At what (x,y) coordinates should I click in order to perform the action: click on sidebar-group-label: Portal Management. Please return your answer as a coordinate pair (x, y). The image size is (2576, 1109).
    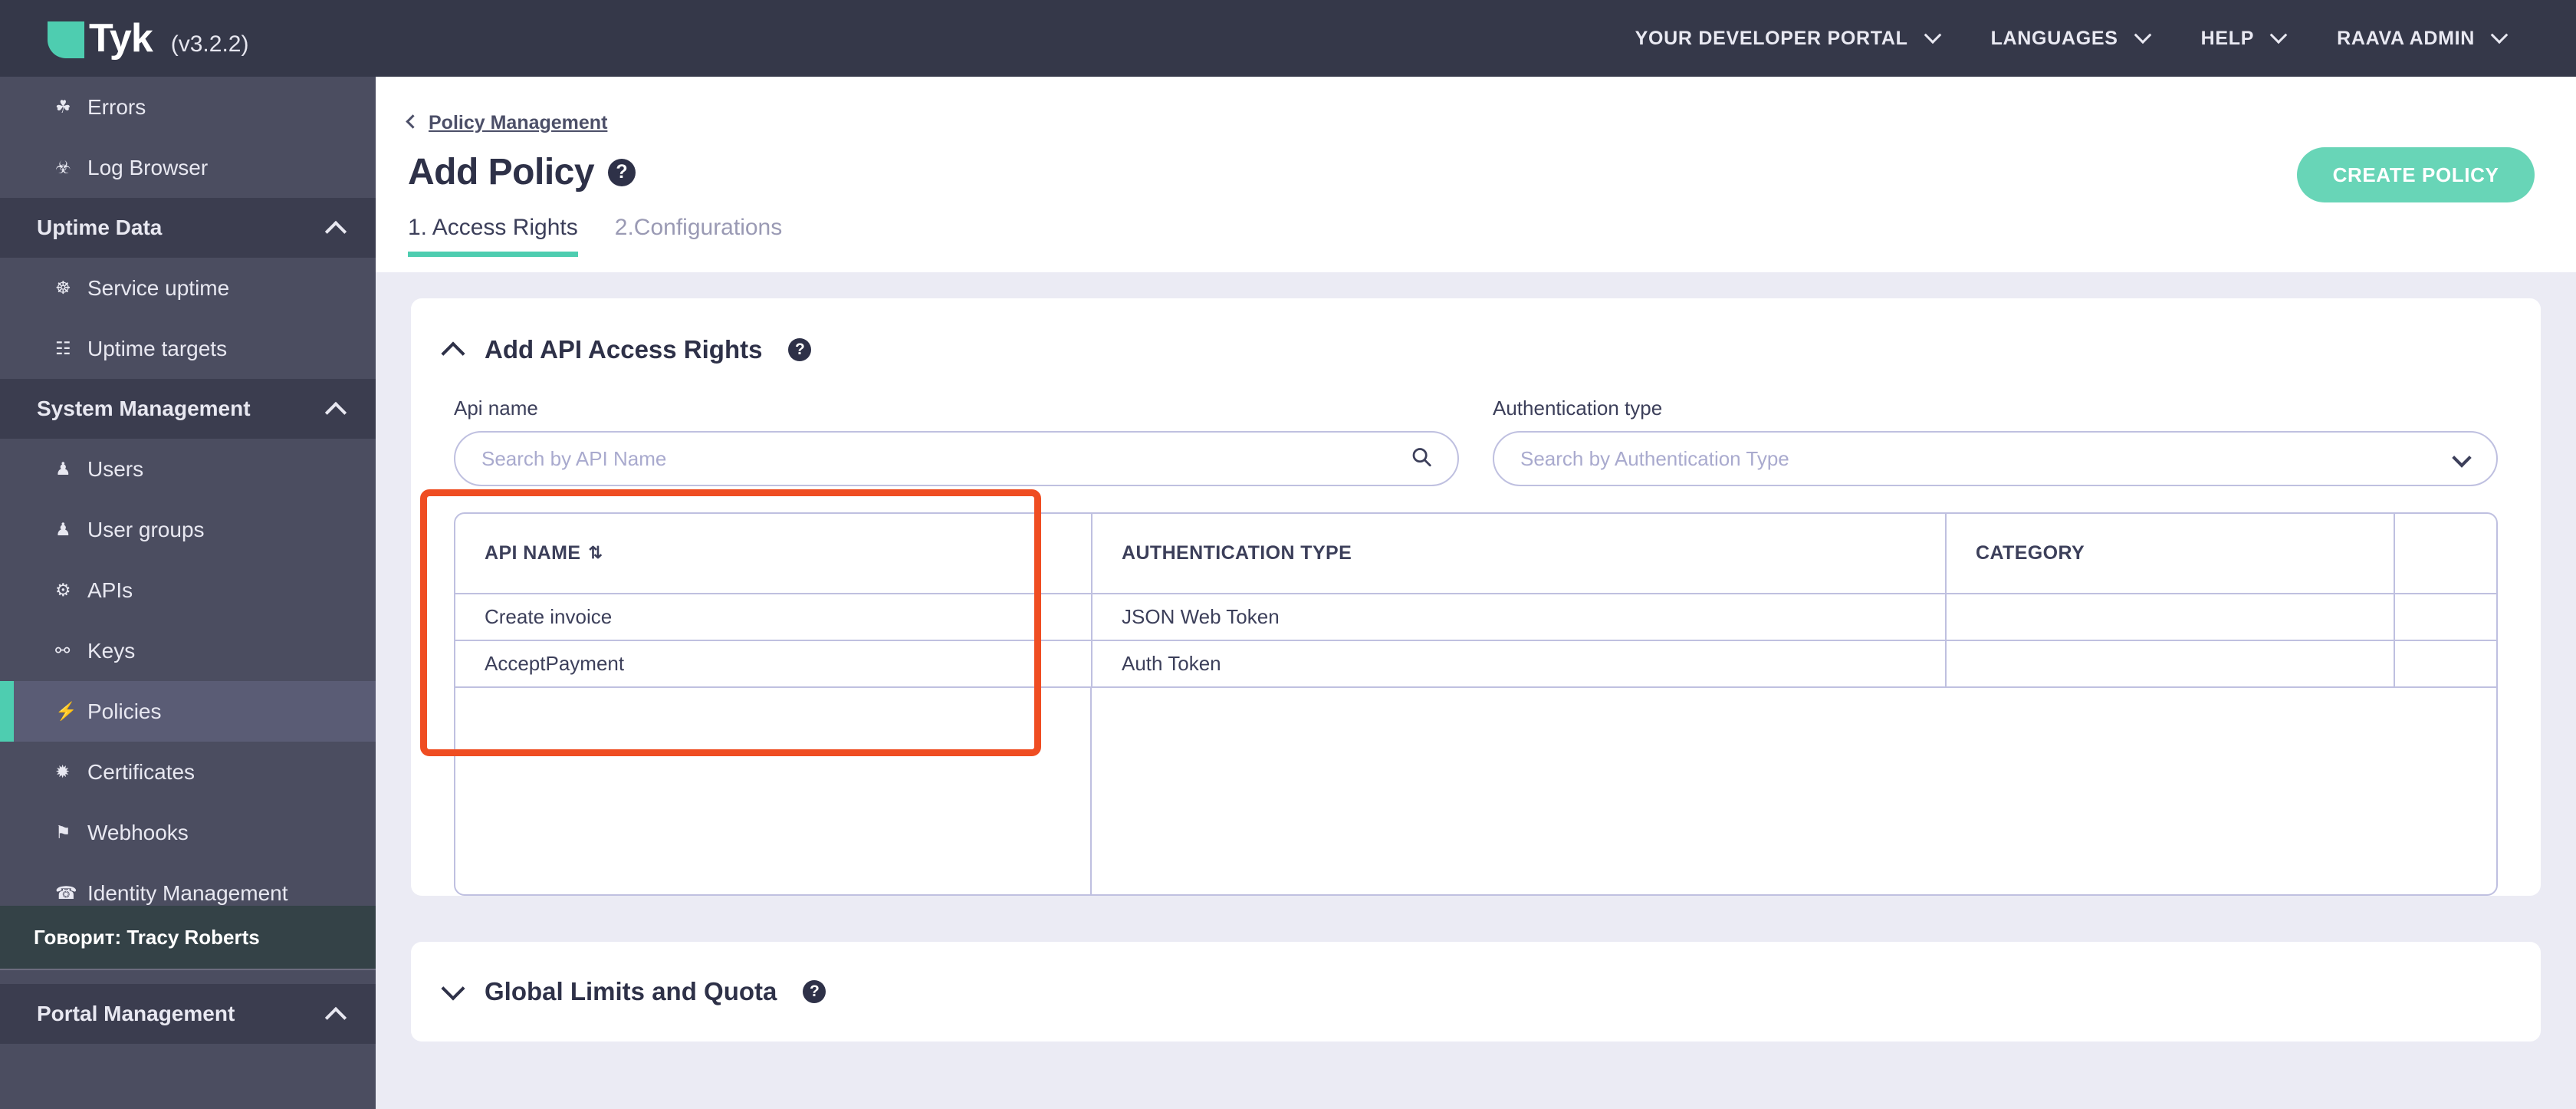
    Looking at the image, I should click on (136, 1014).